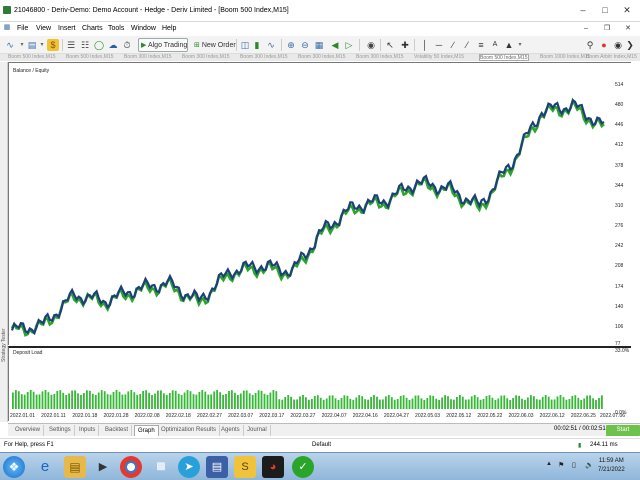 This screenshot has width=640, height=480. I want to click on start-button: Start, so click(623, 430).